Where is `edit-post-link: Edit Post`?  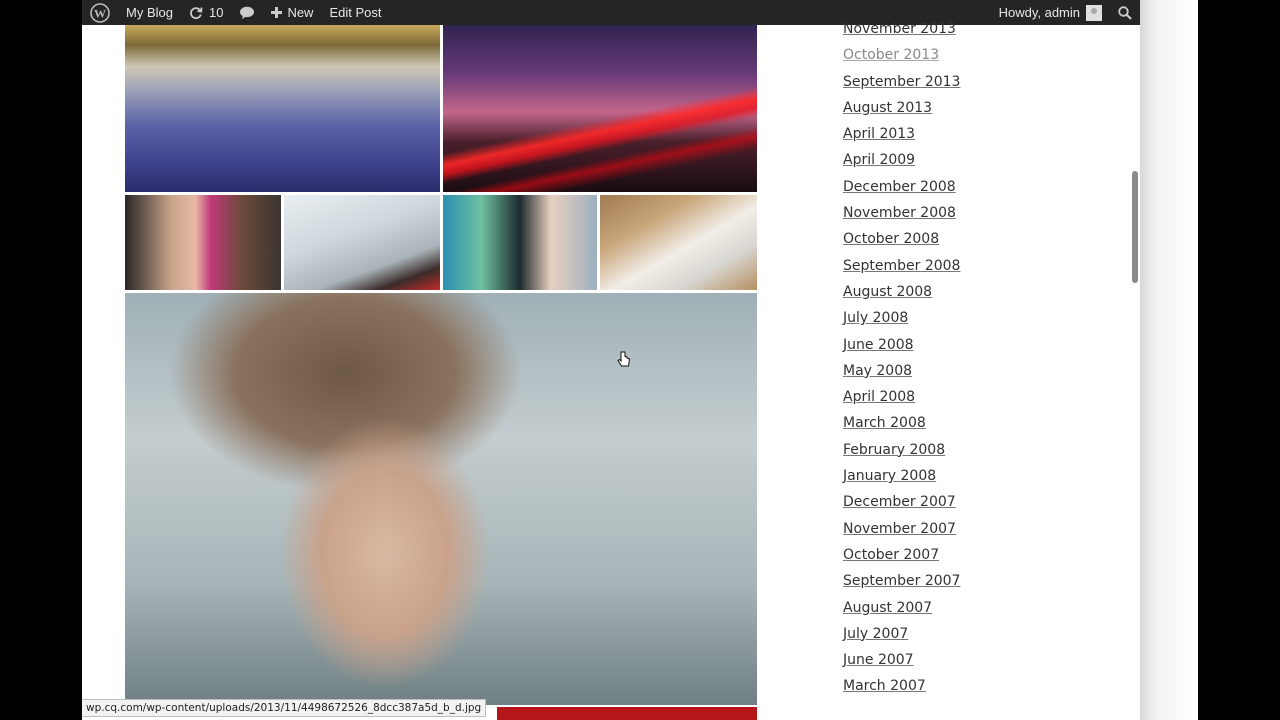 edit-post-link: Edit Post is located at coordinates (355, 12).